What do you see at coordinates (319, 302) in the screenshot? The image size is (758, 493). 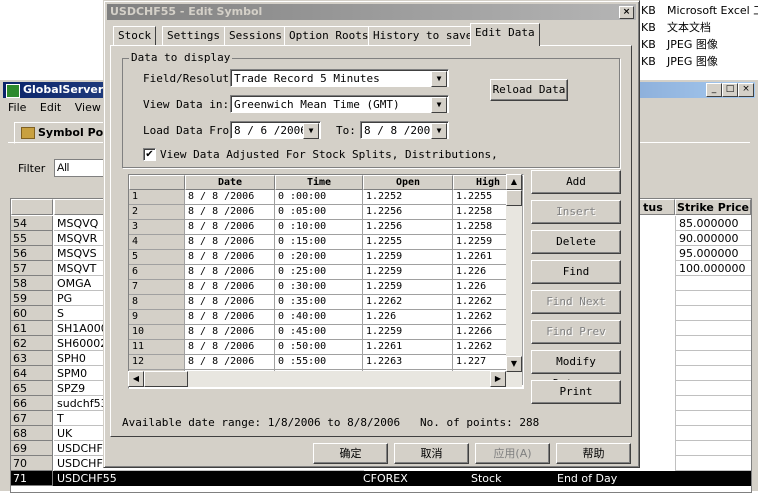 I see `cell-time: 0 :35:00` at bounding box center [319, 302].